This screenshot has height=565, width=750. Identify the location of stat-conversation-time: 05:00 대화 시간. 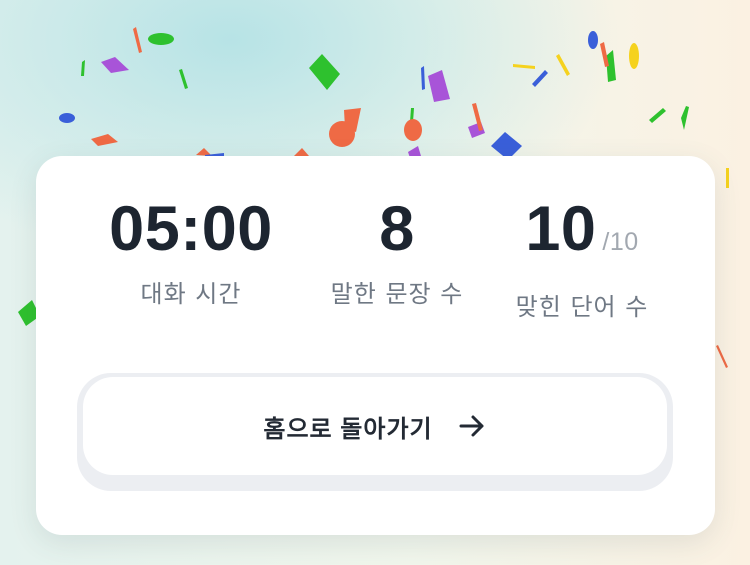
(191, 249).